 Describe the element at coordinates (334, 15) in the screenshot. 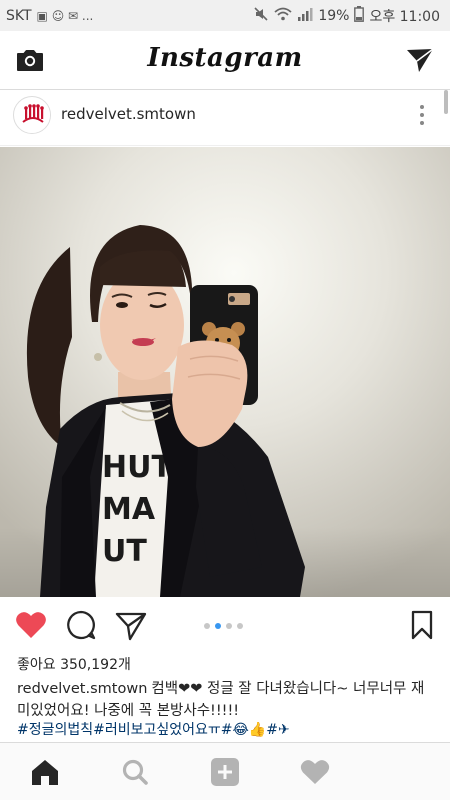

I see `battery-percent: 19%` at that location.